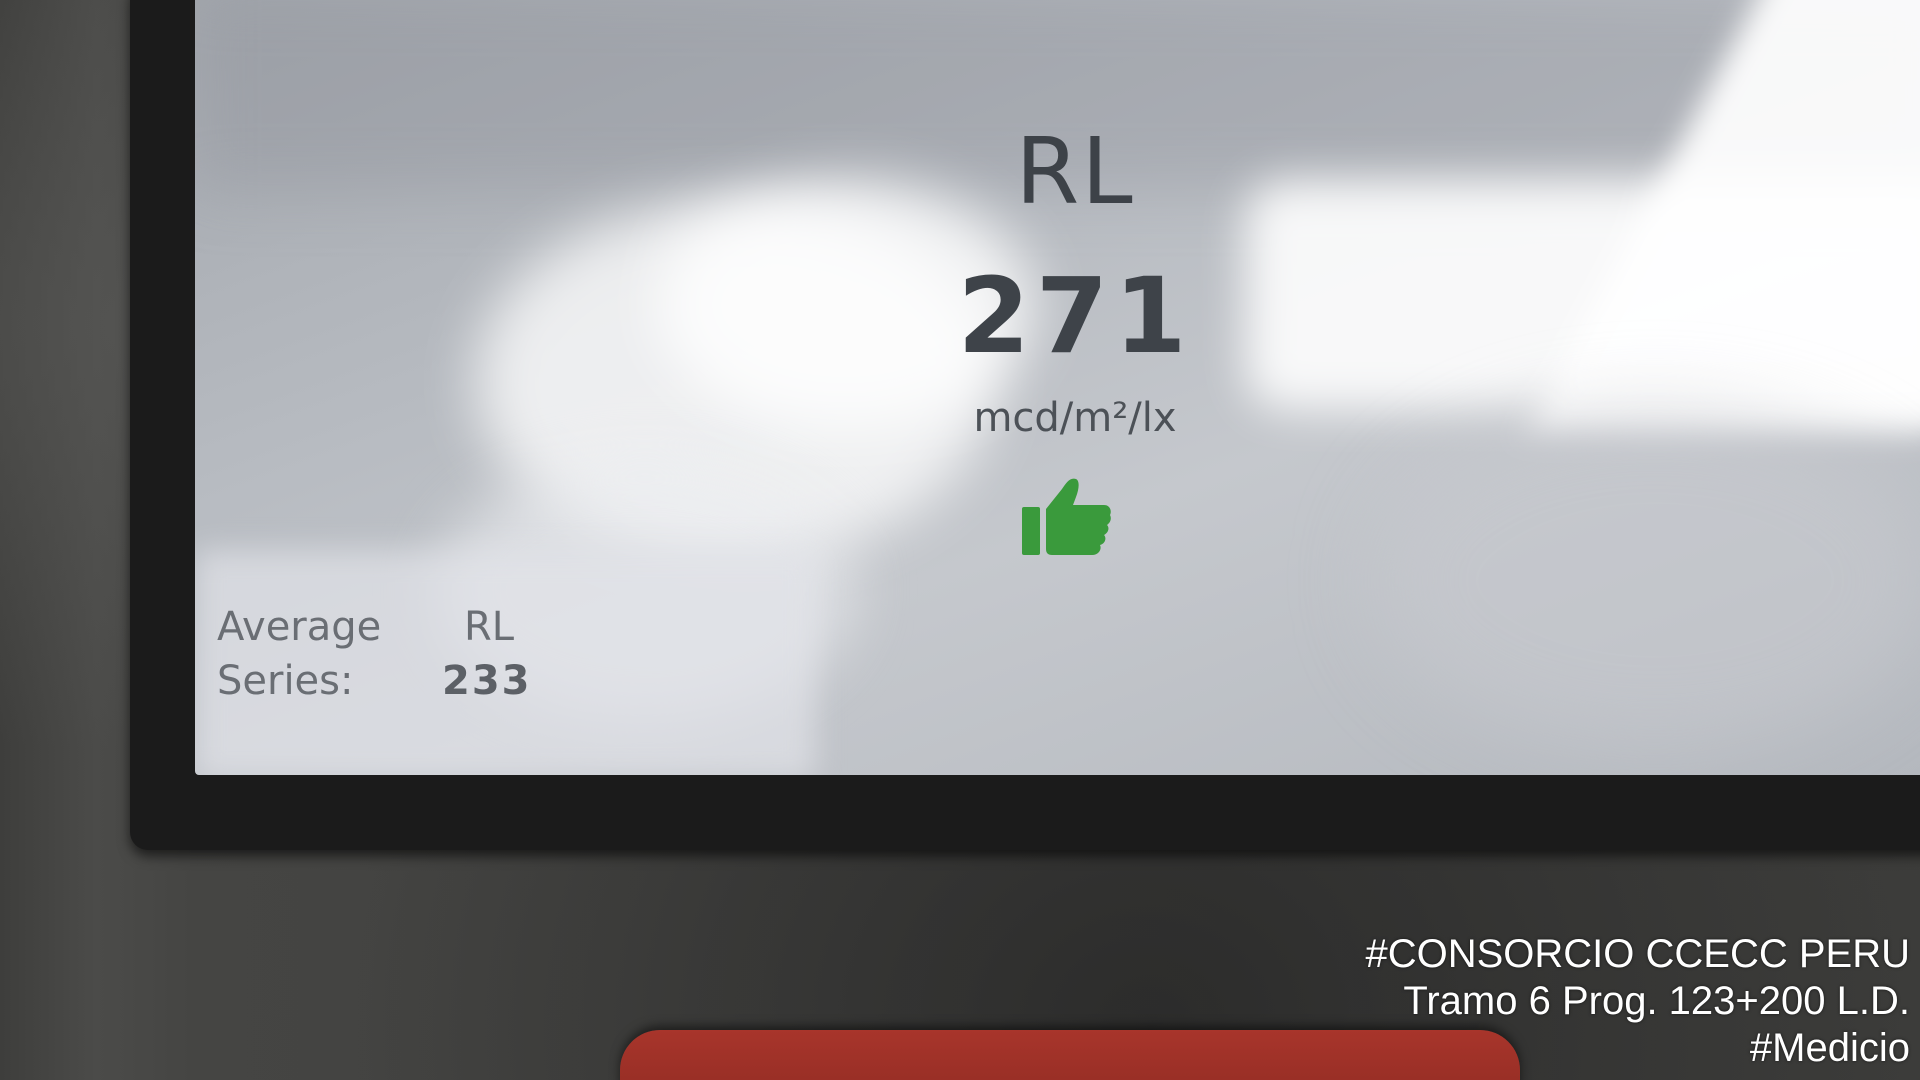 The width and height of the screenshot is (1920, 1080). What do you see at coordinates (487, 681) in the screenshot?
I see `average-value: 233` at bounding box center [487, 681].